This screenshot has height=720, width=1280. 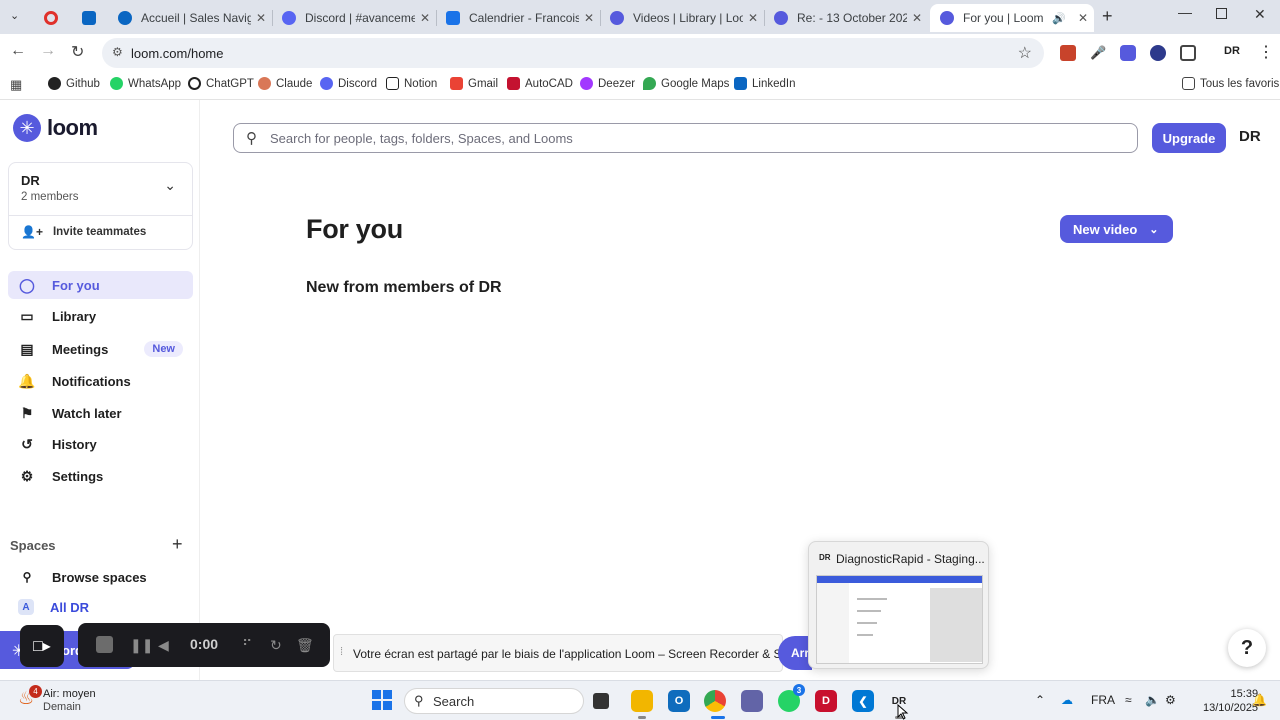 What do you see at coordinates (1230, 83) in the screenshot?
I see `all-bookmarks-folder: Tous les favoris` at bounding box center [1230, 83].